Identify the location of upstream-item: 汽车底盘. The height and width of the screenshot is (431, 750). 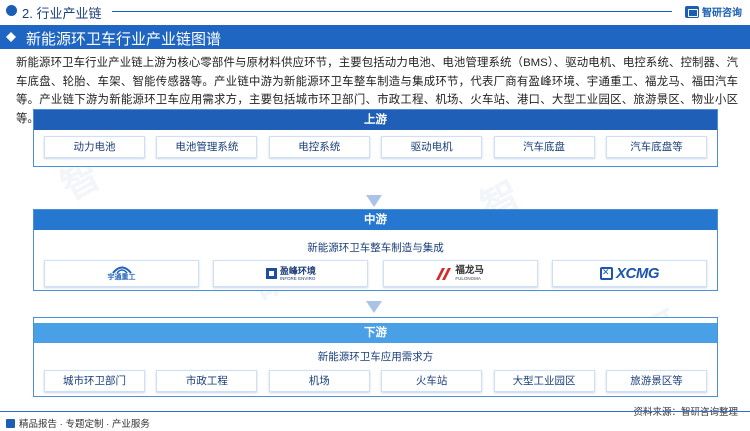
(544, 147).